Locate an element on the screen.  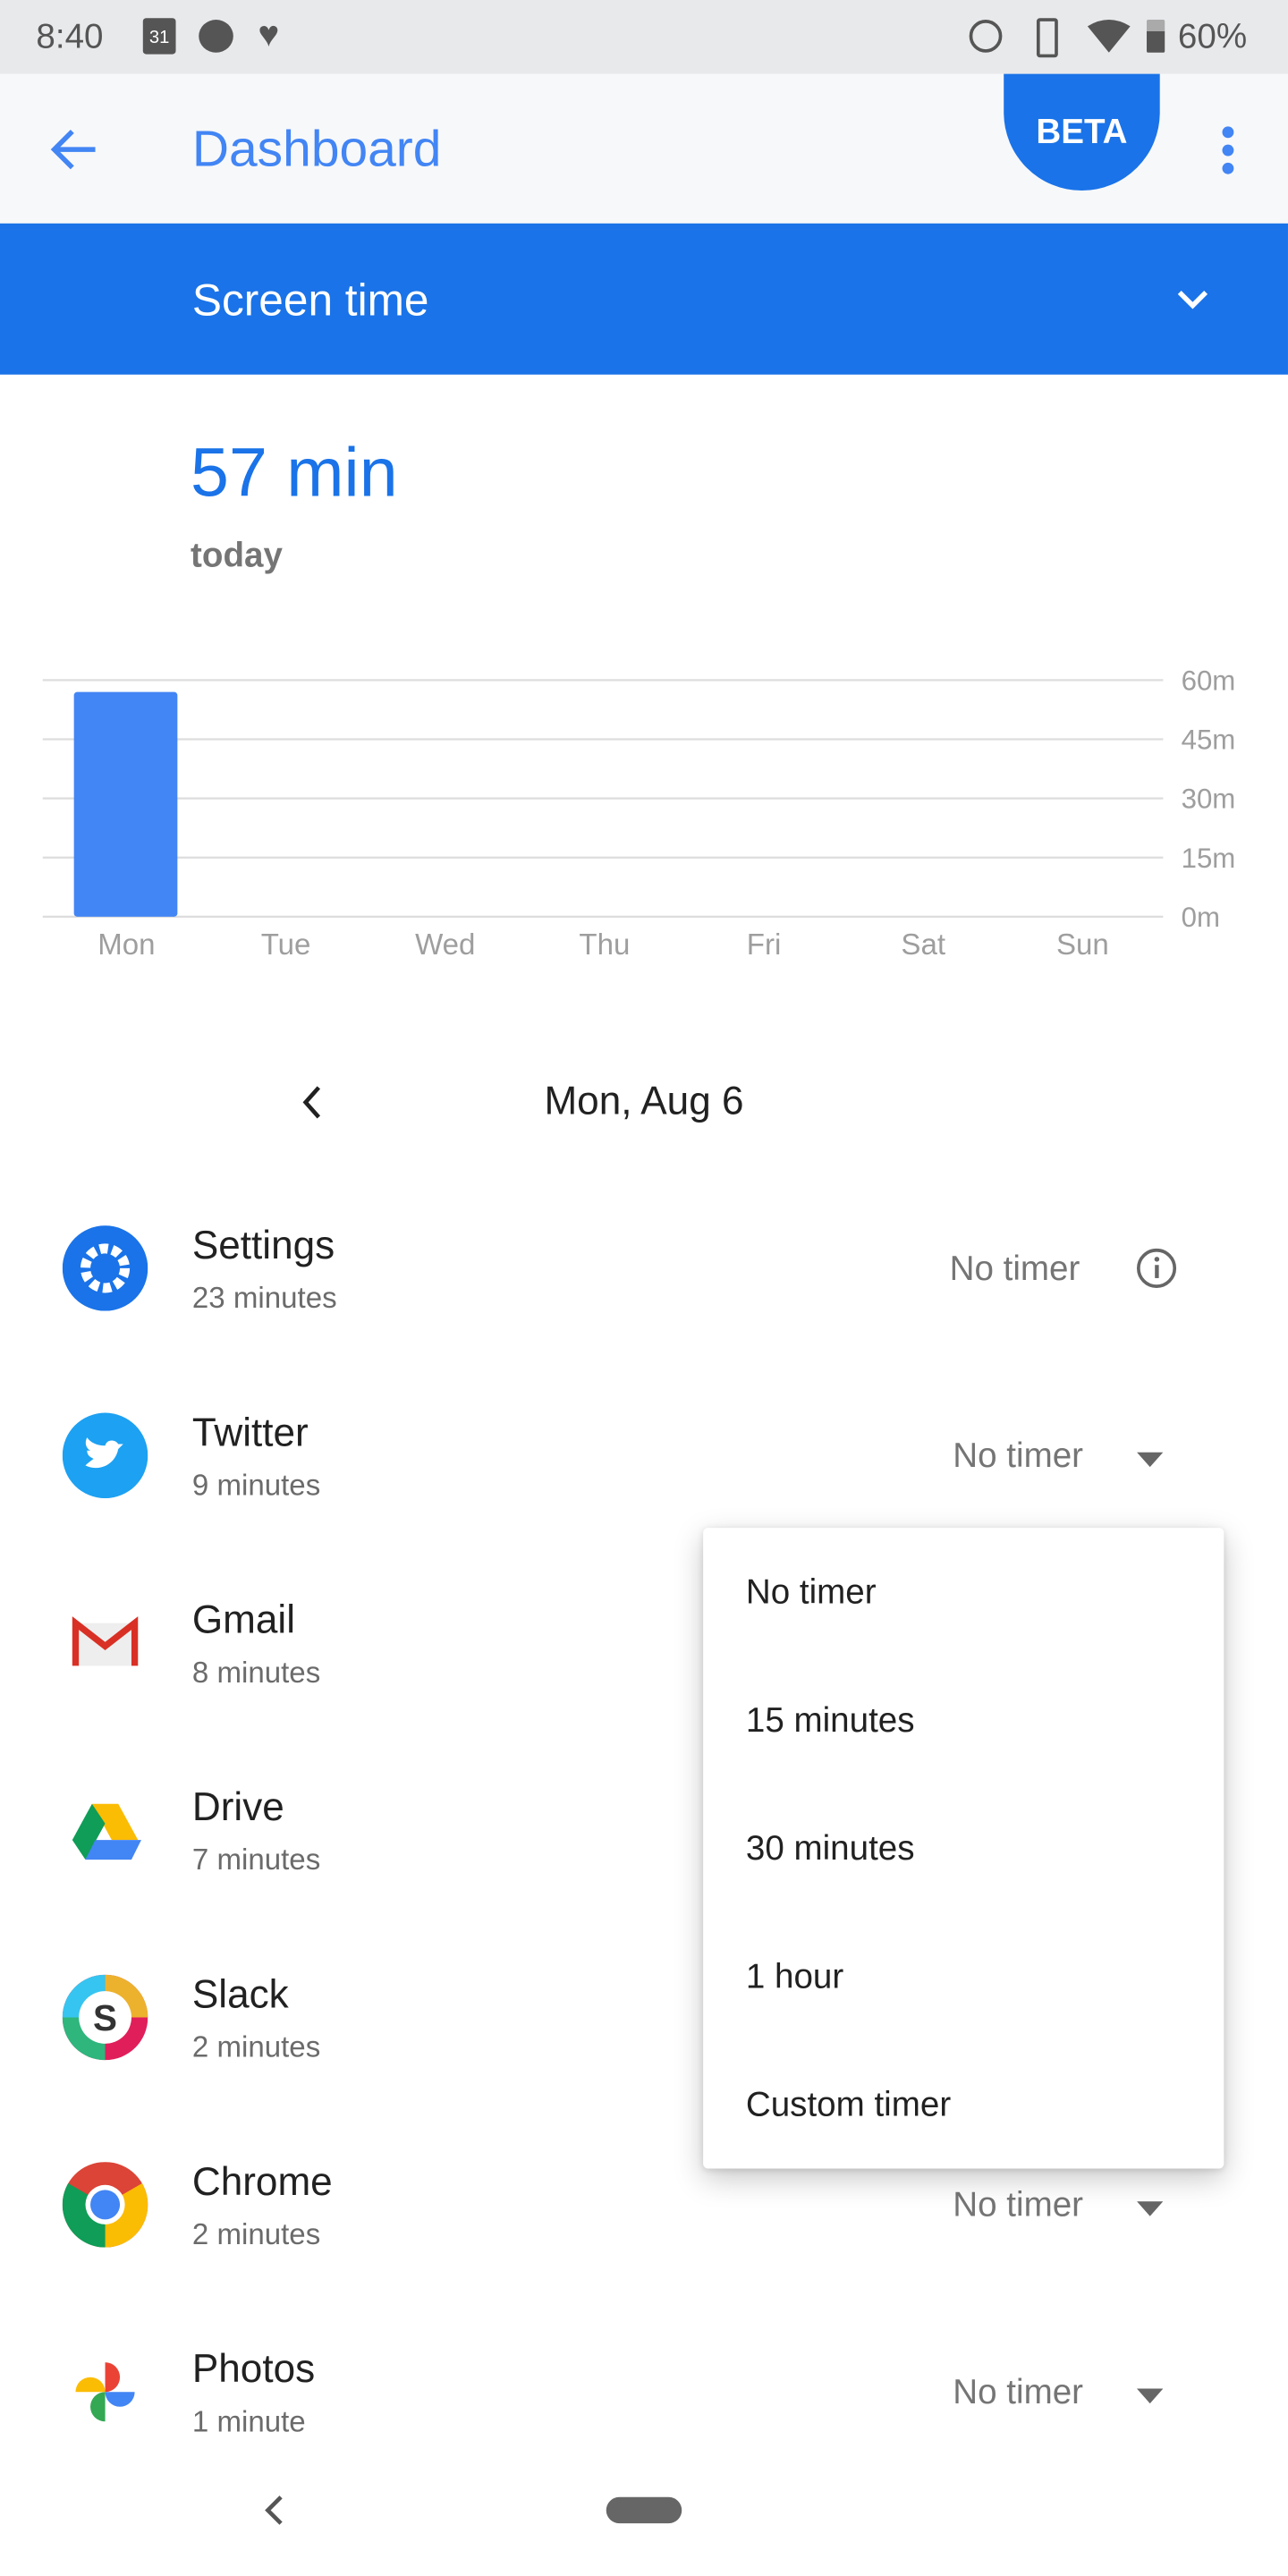
app-usage: 23 minutes is located at coordinates (264, 1298).